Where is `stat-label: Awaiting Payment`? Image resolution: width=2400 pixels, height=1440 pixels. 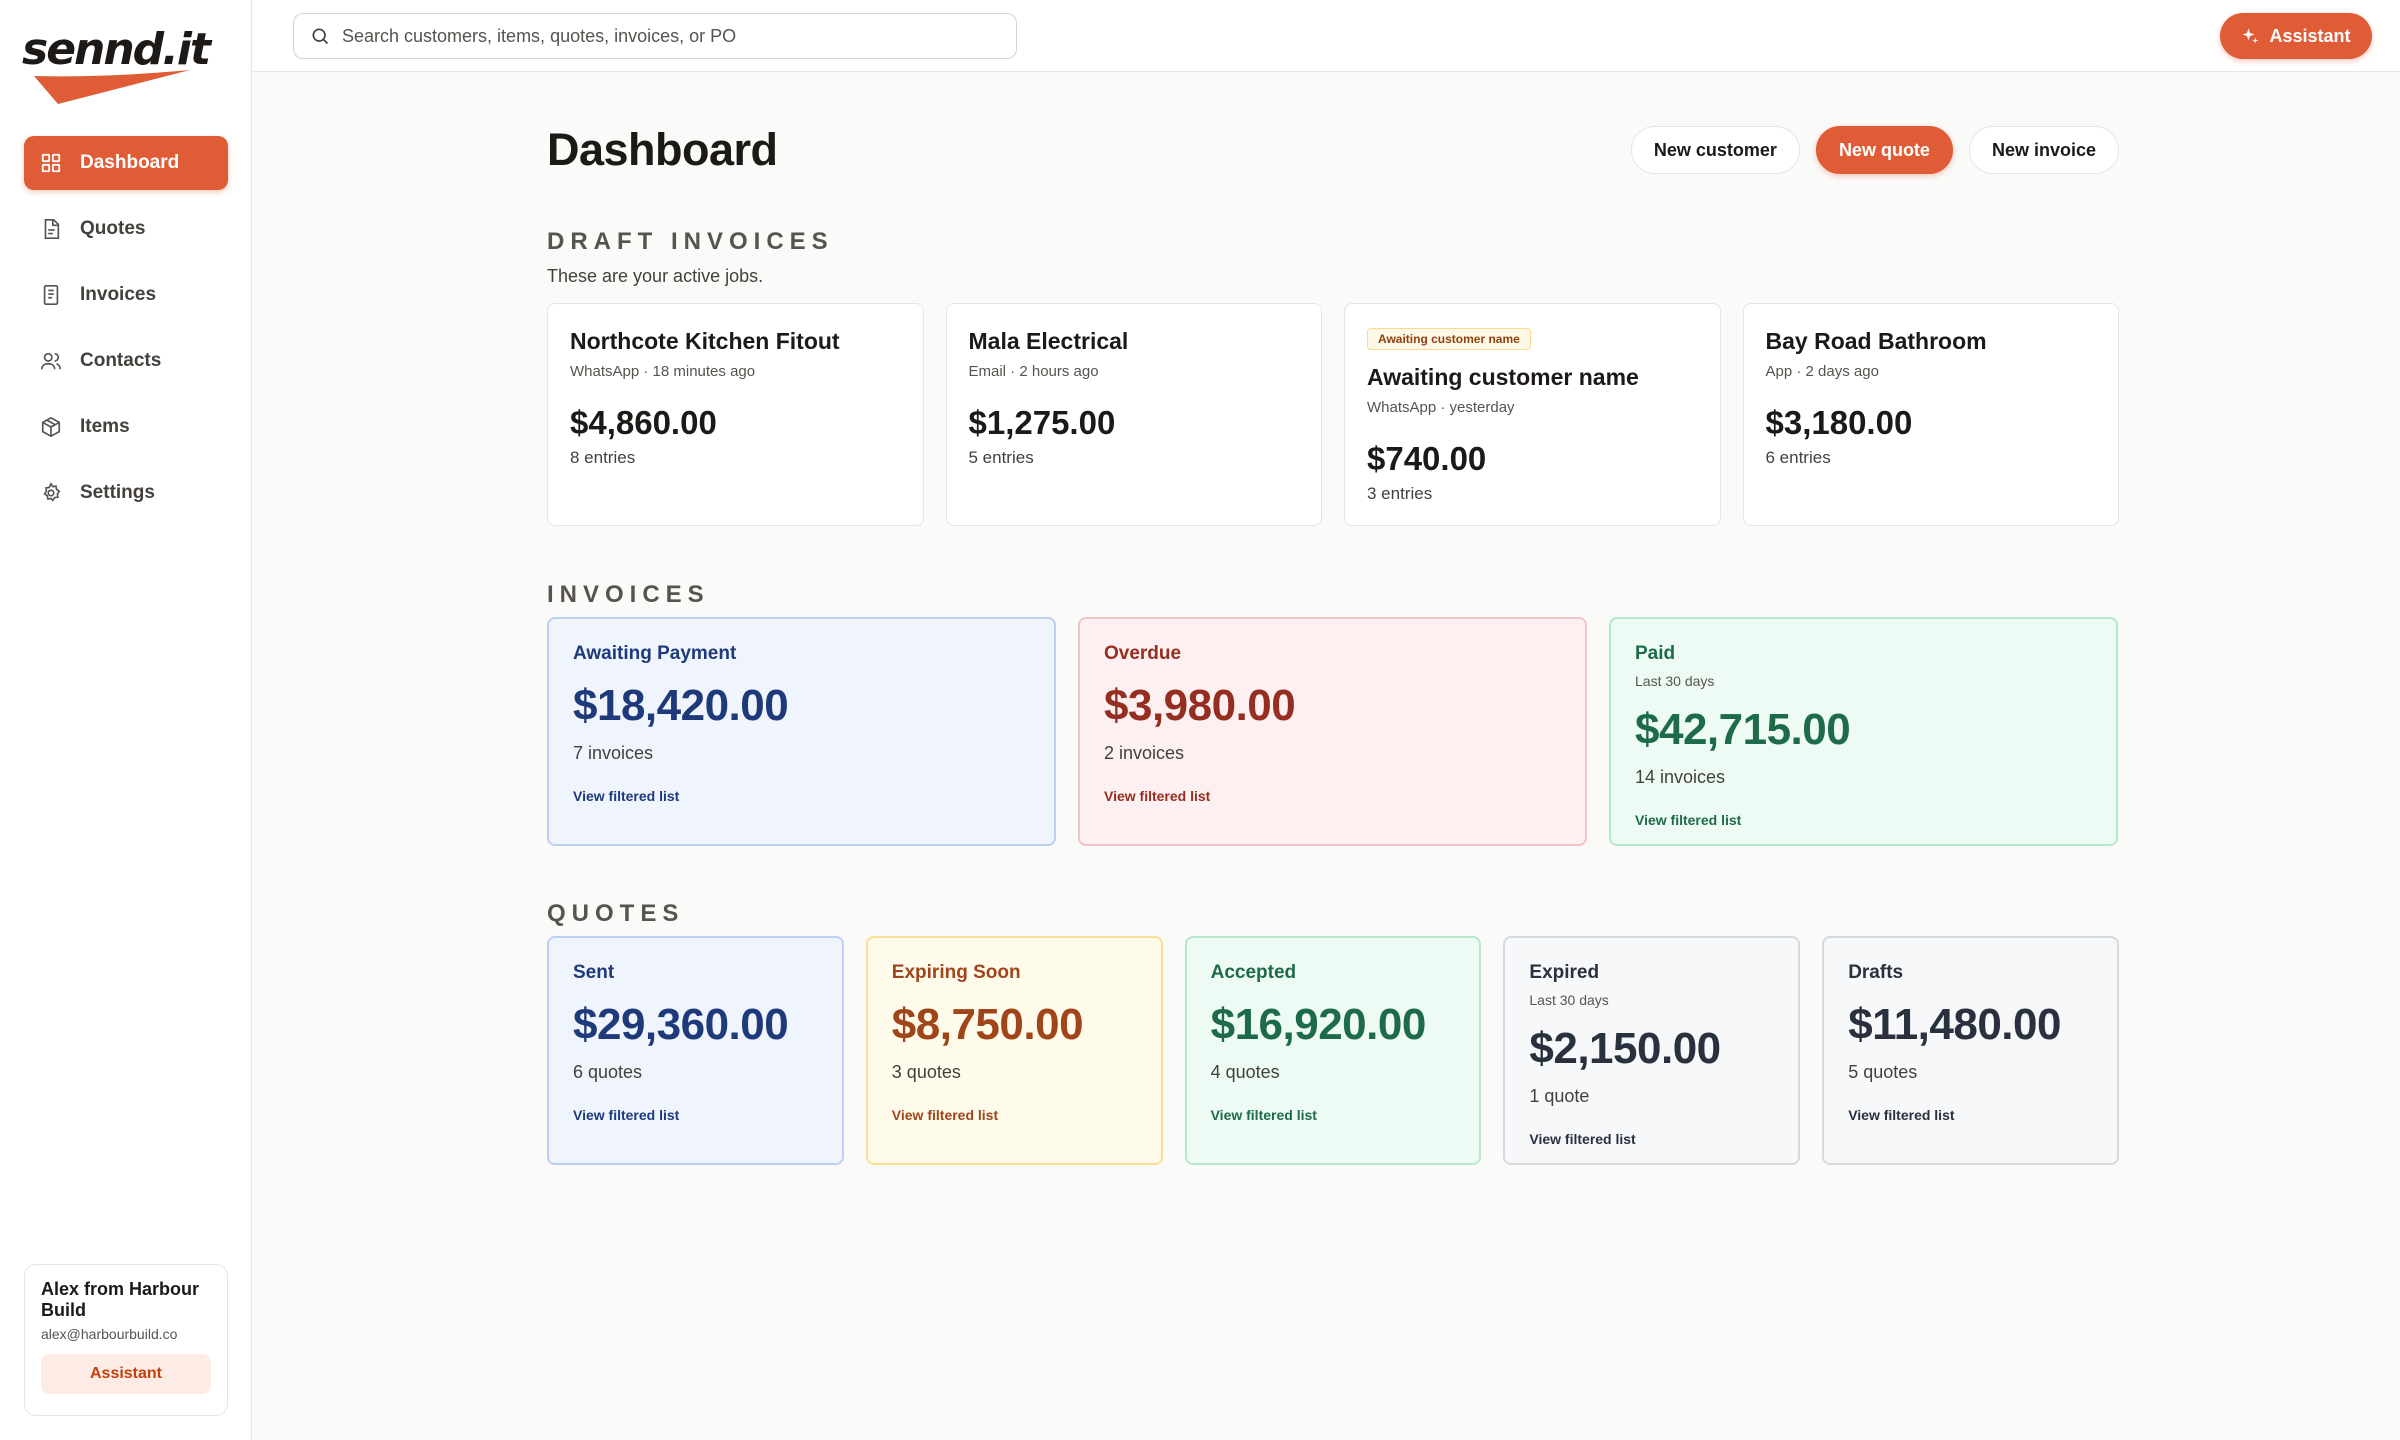
stat-label: Awaiting Payment is located at coordinates (655, 653).